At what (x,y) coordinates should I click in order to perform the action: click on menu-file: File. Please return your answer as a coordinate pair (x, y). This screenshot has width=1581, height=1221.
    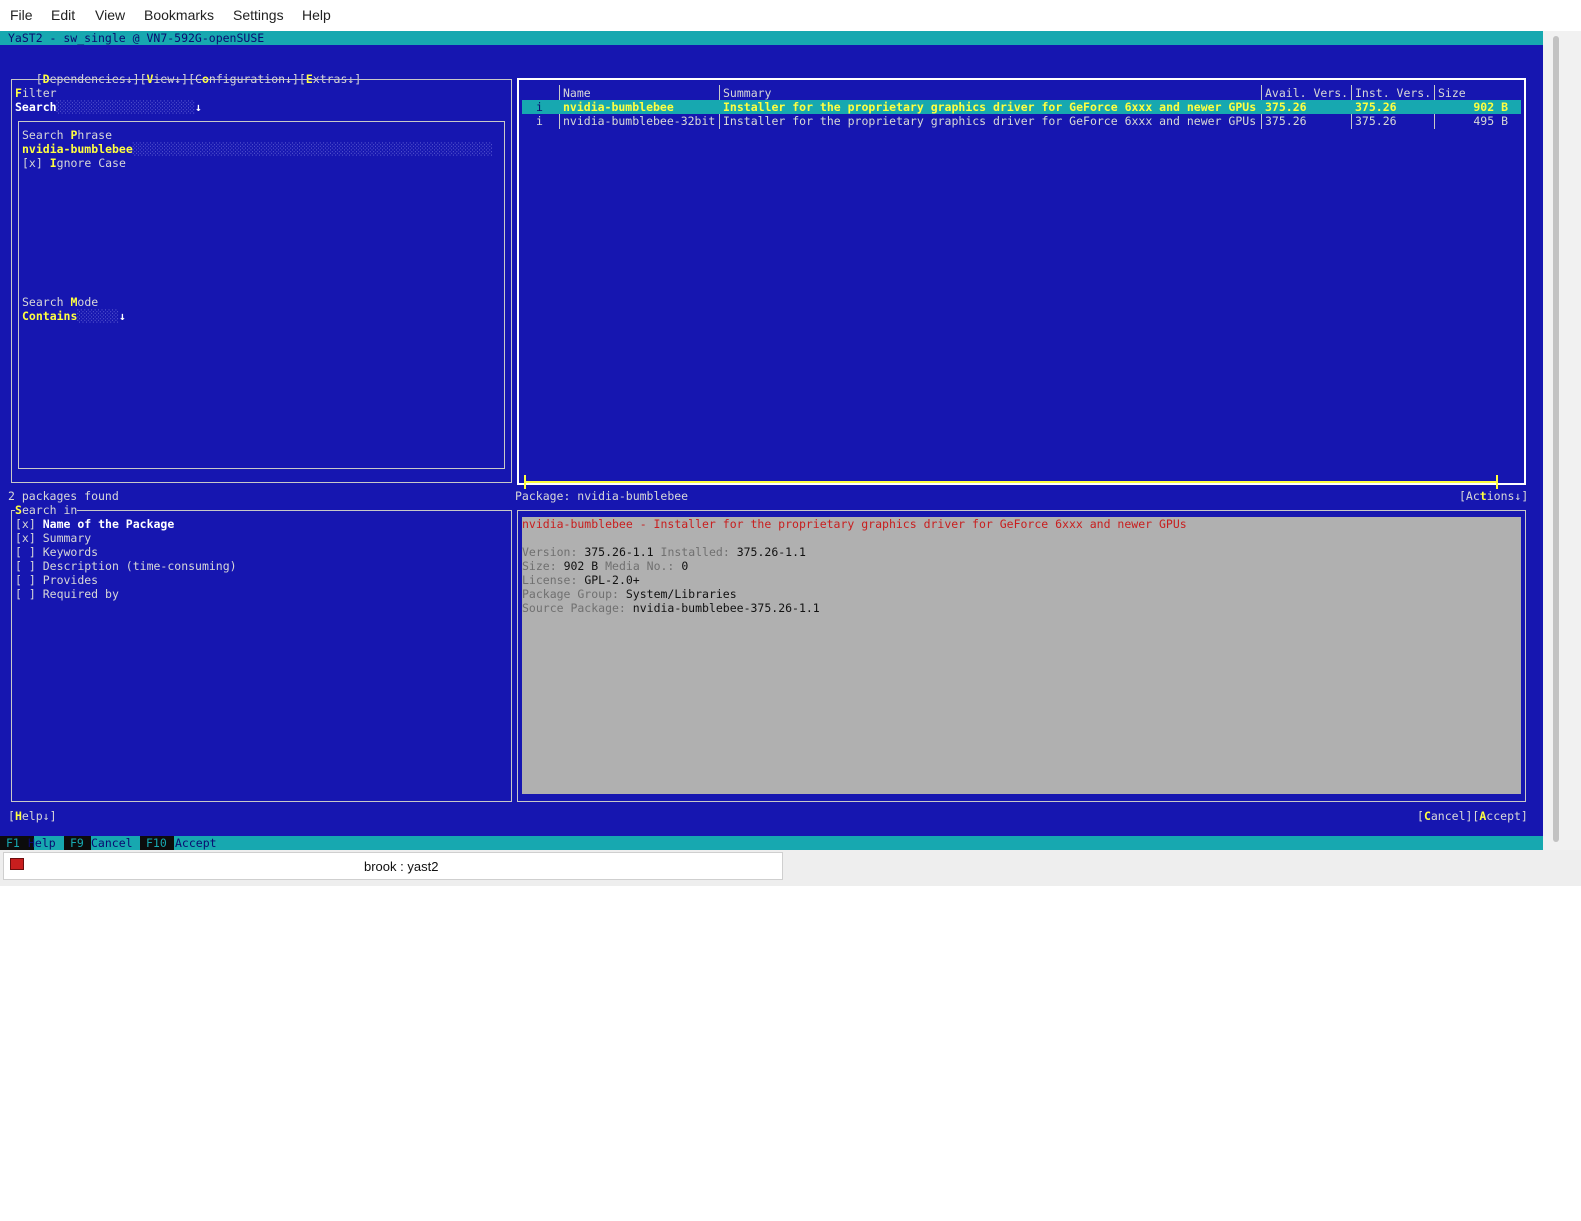
    Looking at the image, I should click on (21, 15).